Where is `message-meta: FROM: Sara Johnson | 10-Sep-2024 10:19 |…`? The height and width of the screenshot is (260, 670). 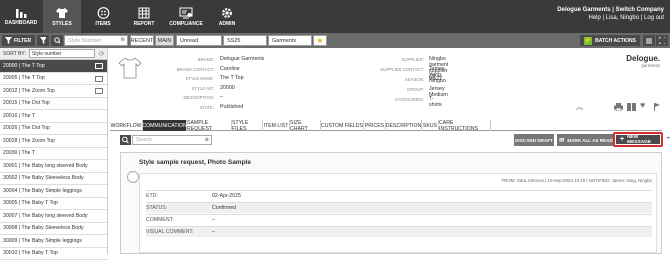
message-meta: FROM: Sara Johnson | 10-Sep-2024 10:19 |… is located at coordinates (577, 180).